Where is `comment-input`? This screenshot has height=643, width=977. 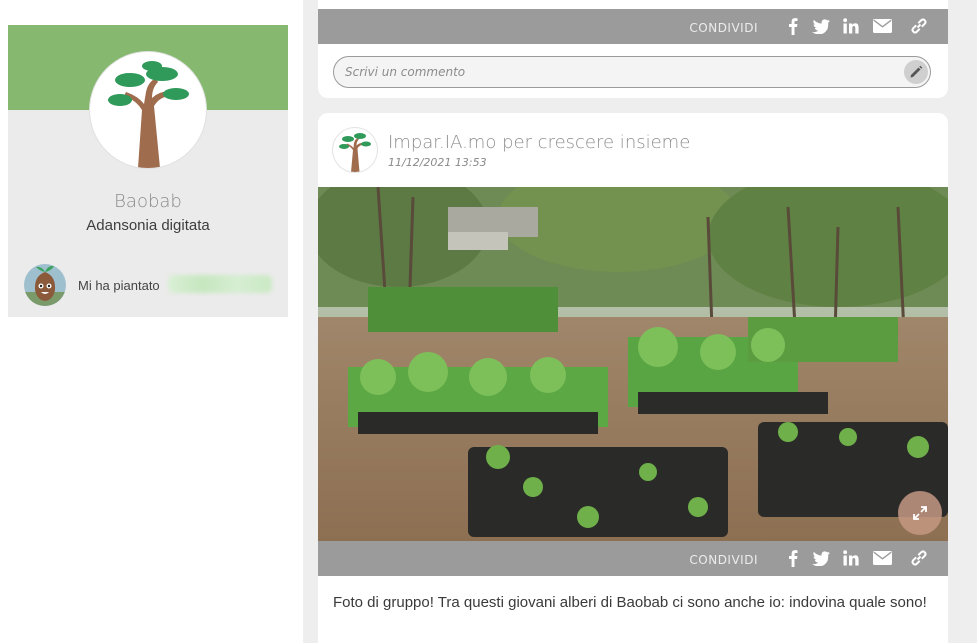 comment-input is located at coordinates (632, 72).